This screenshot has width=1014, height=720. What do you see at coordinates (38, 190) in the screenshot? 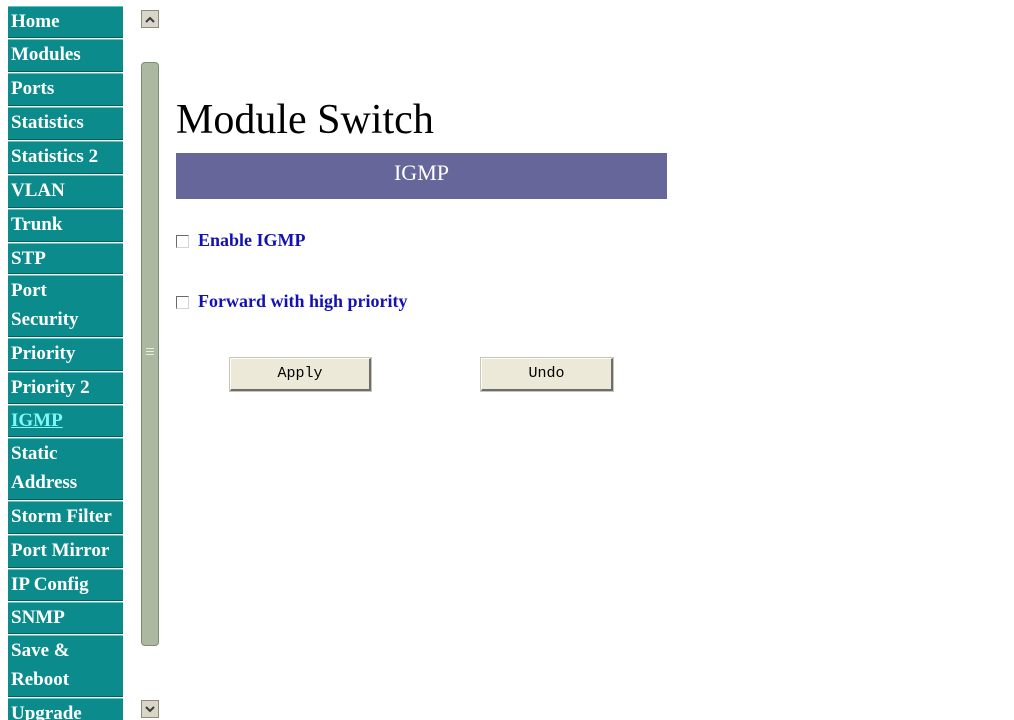
I see `sidebar-item-label: VLAN` at bounding box center [38, 190].